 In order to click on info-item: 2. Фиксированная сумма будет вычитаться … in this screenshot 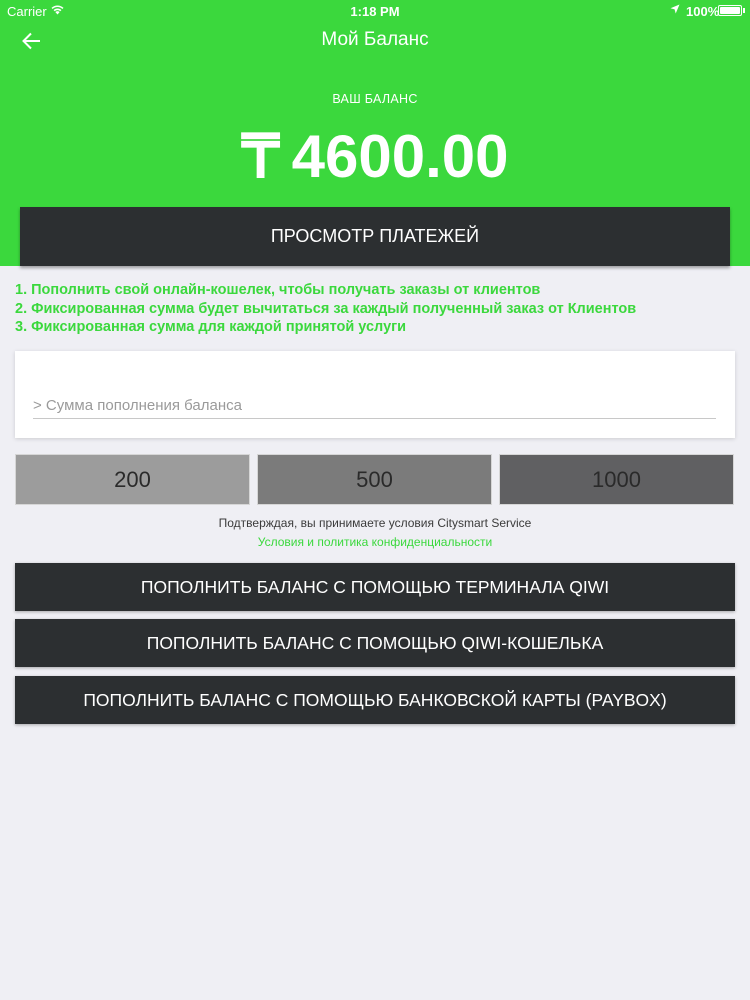, I will do `click(326, 308)`.